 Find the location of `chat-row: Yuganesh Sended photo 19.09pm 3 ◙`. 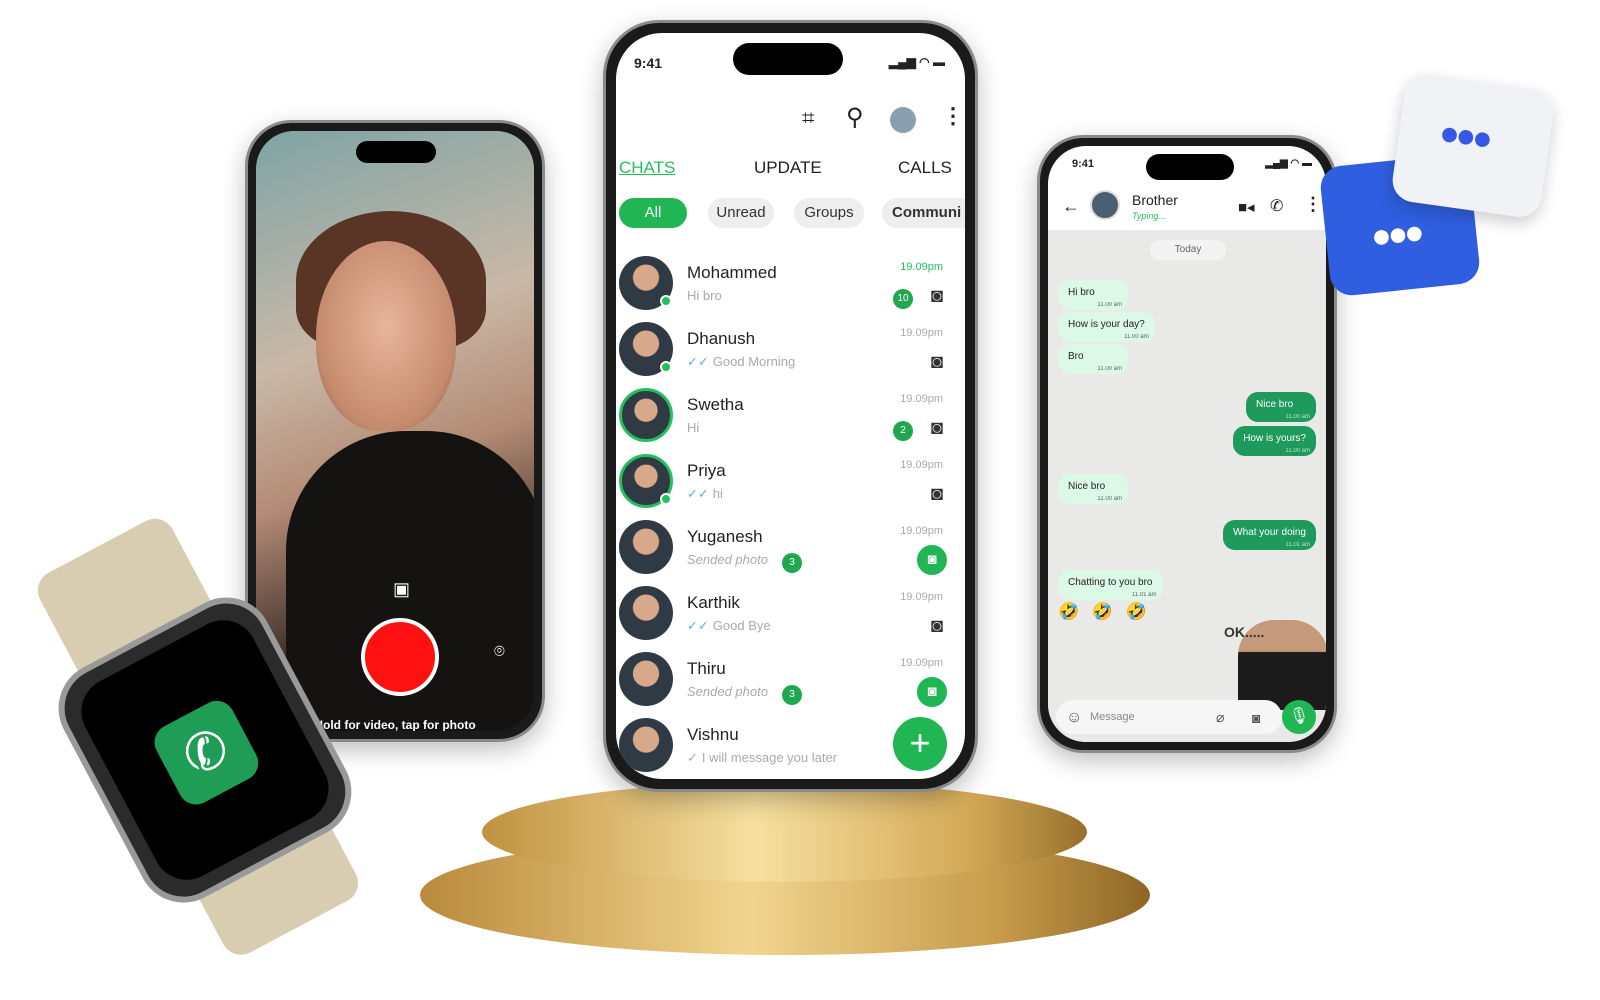

chat-row: Yuganesh Sended photo 19.09pm 3 ◙ is located at coordinates (790, 550).